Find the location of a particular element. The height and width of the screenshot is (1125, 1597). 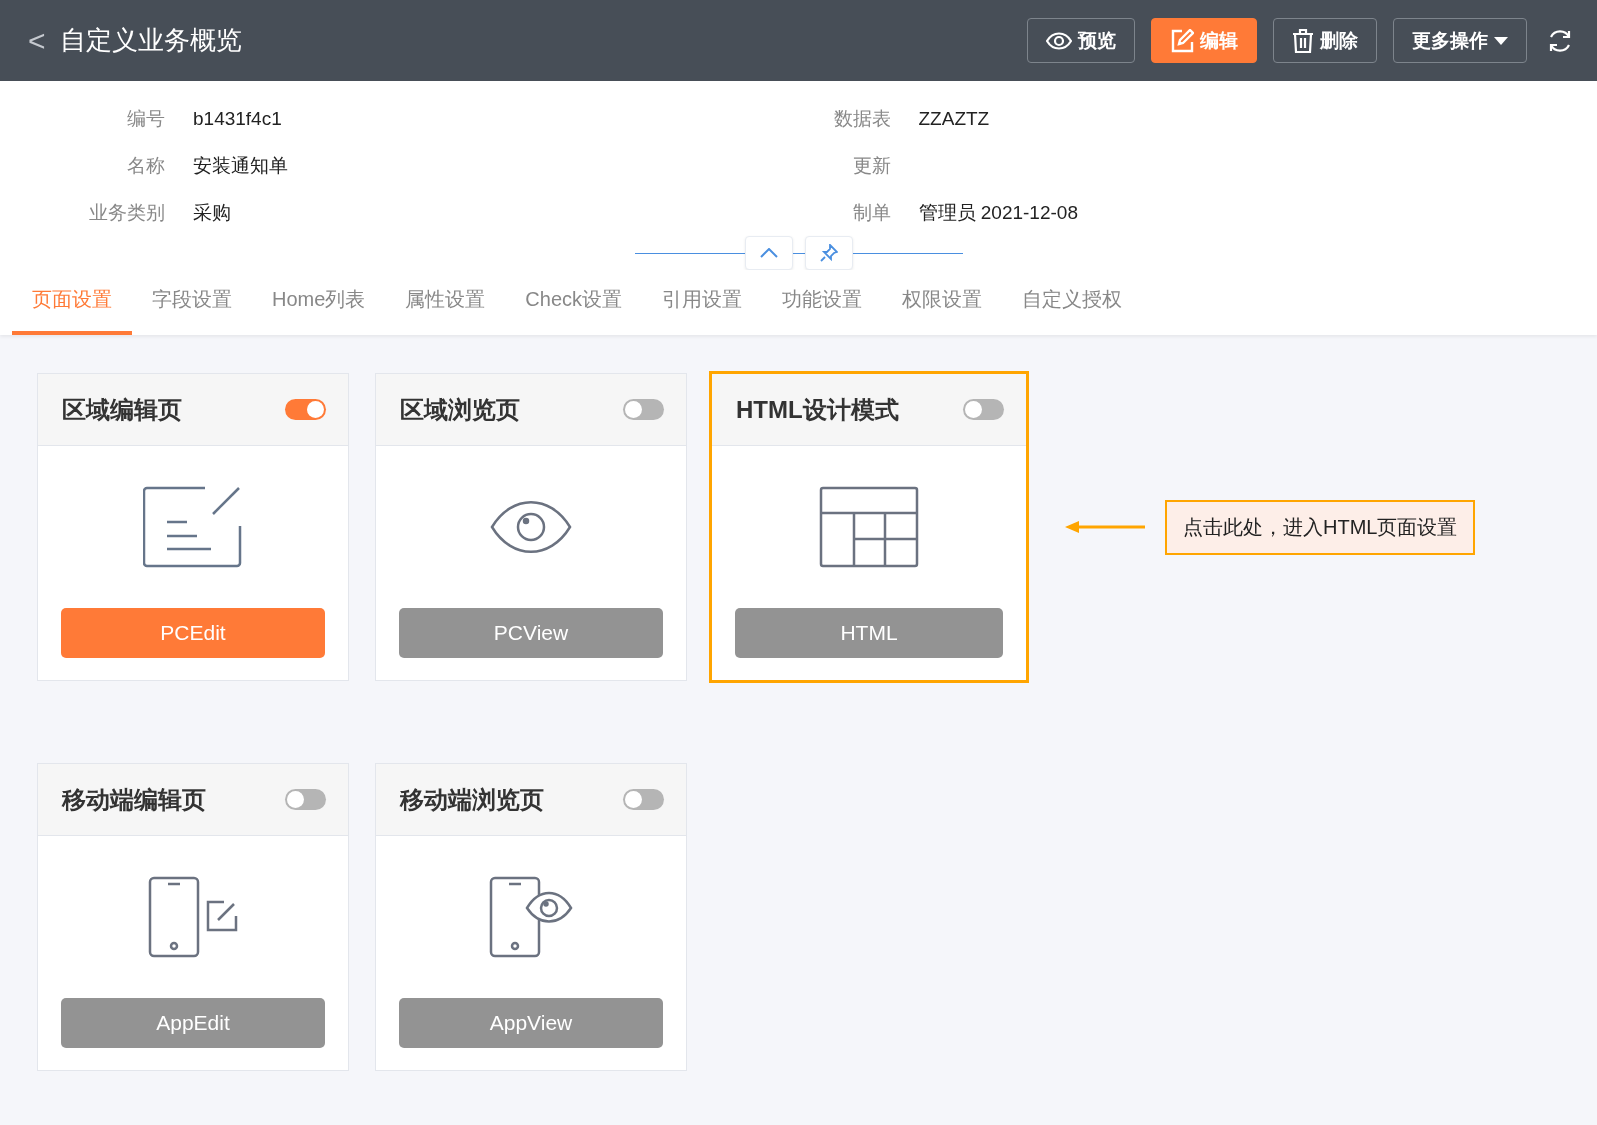

card-title: HTML设计模式 is located at coordinates (817, 409).